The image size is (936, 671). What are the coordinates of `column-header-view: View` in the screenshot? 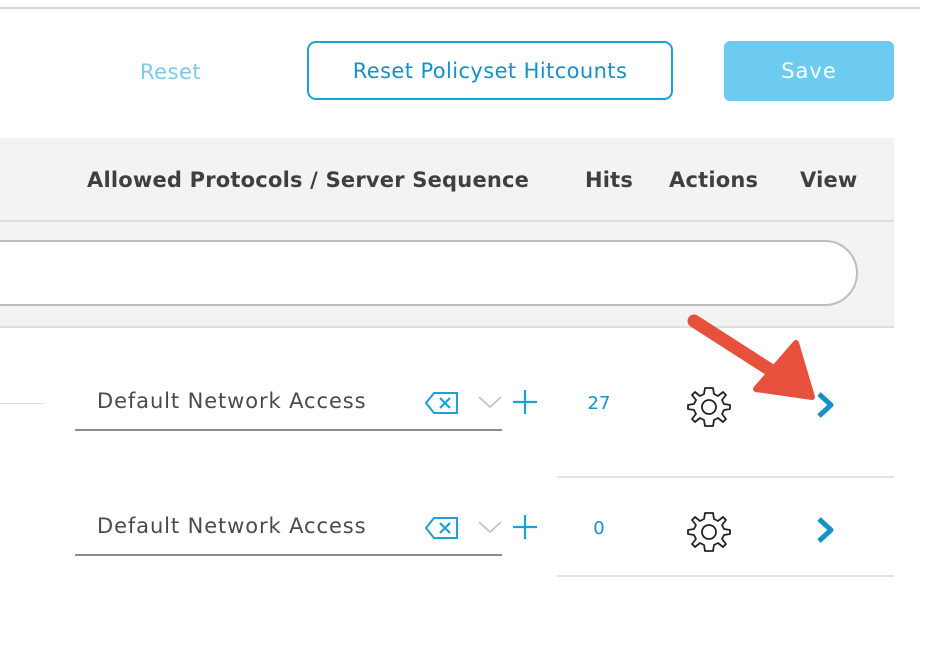 It's located at (829, 180).